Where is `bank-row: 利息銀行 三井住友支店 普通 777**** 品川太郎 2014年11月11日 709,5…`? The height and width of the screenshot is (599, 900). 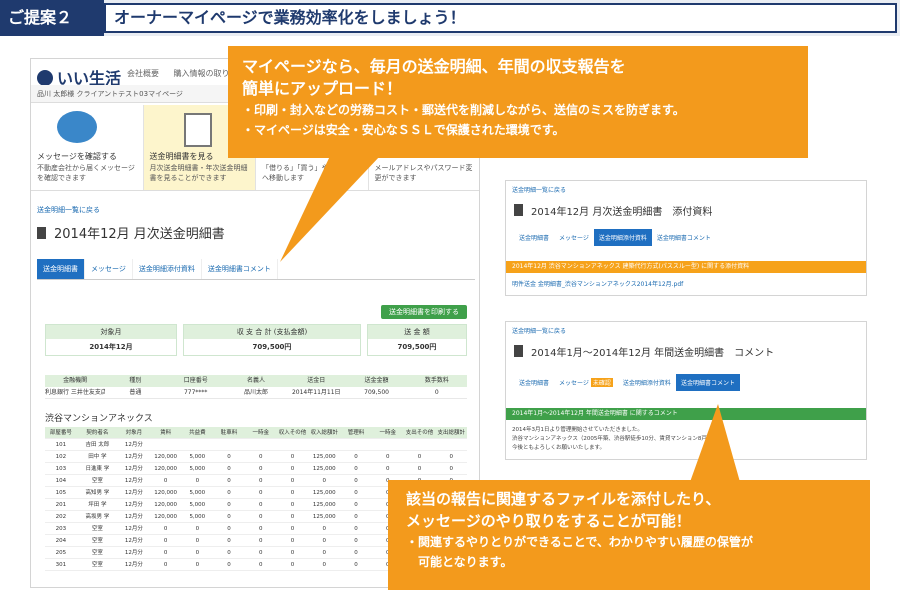 bank-row: 利息銀行 三井住友支店 普通 777**** 品川太郎 2014年11月11日 709,5… is located at coordinates (256, 393).